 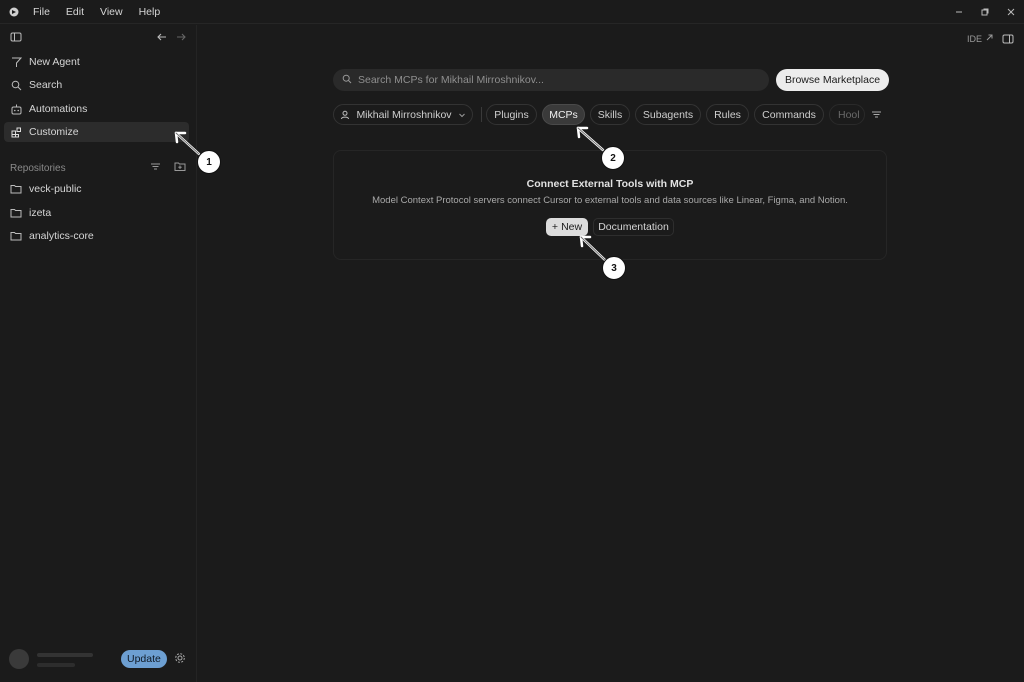 What do you see at coordinates (572, 227) in the screenshot?
I see `new-label: New` at bounding box center [572, 227].